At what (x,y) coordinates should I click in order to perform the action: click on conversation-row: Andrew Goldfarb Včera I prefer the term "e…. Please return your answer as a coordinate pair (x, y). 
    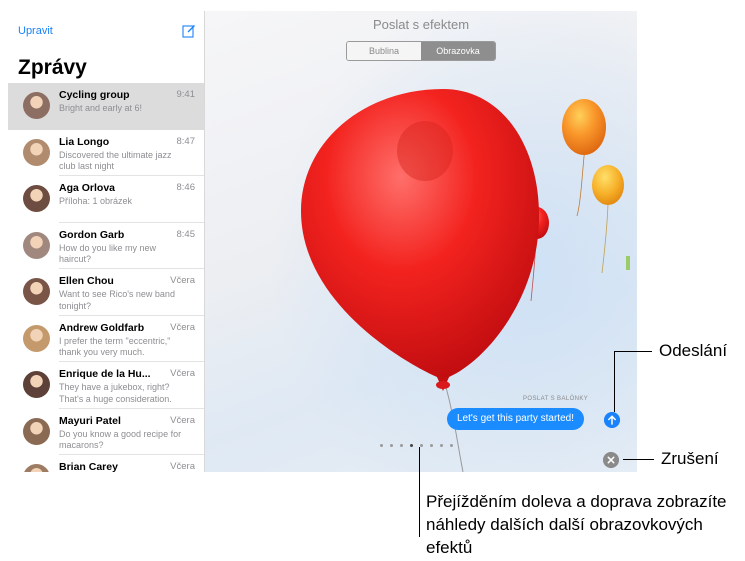
    Looking at the image, I should click on (106, 339).